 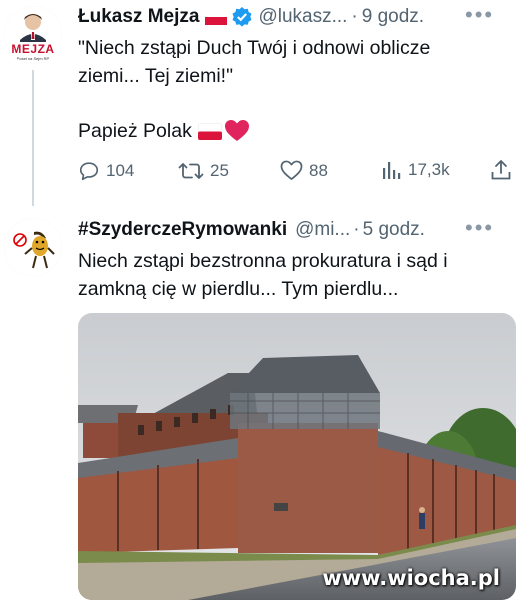 What do you see at coordinates (219, 170) in the screenshot?
I see `retweet-count: 25` at bounding box center [219, 170].